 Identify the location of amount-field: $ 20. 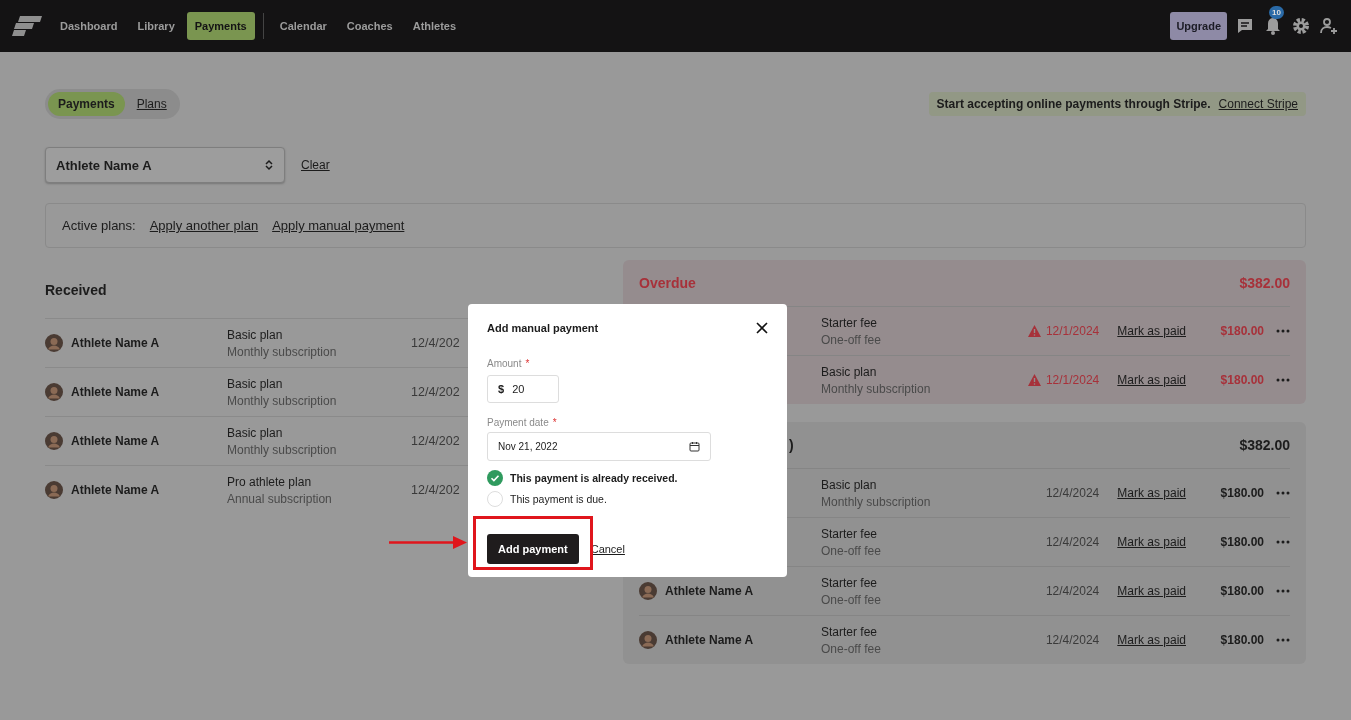
(523, 389).